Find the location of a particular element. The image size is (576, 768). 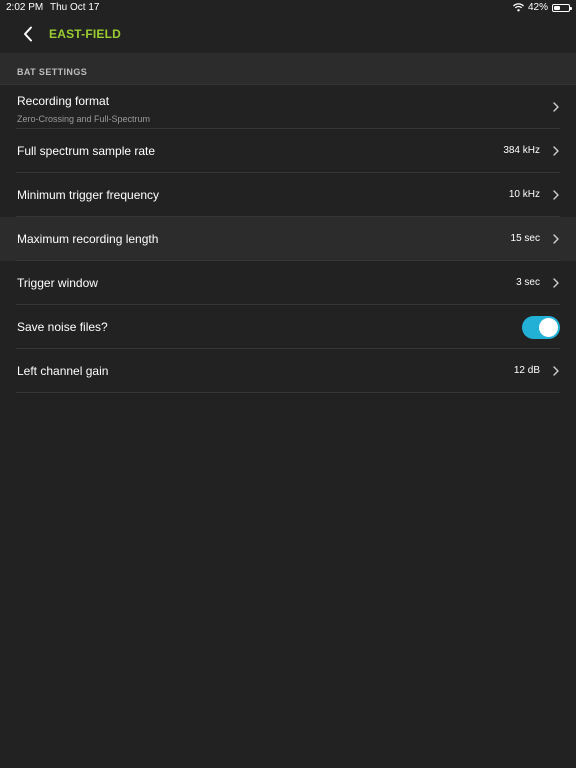

status-indicators: 42% is located at coordinates (542, 7).